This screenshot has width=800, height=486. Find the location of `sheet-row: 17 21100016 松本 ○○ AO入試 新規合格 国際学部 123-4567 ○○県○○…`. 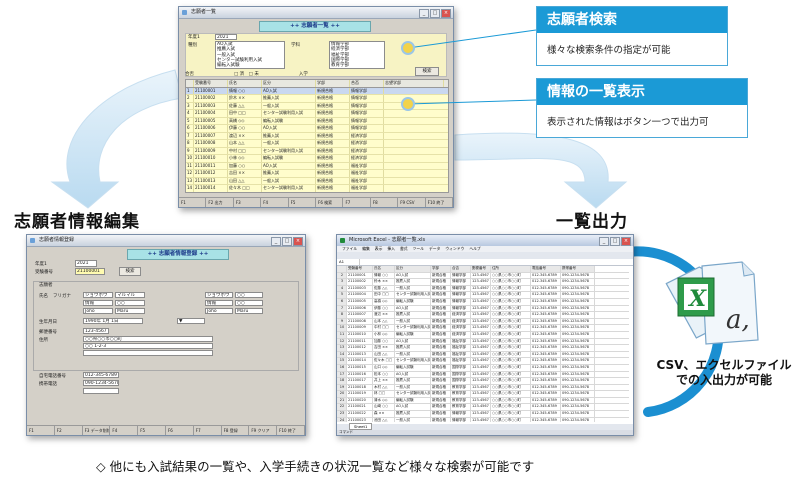

sheet-row: 17 21100016 松本 ○○ AO入試 新規合格 国際学部 123-4567 ○○県○○… is located at coordinates (483, 375).